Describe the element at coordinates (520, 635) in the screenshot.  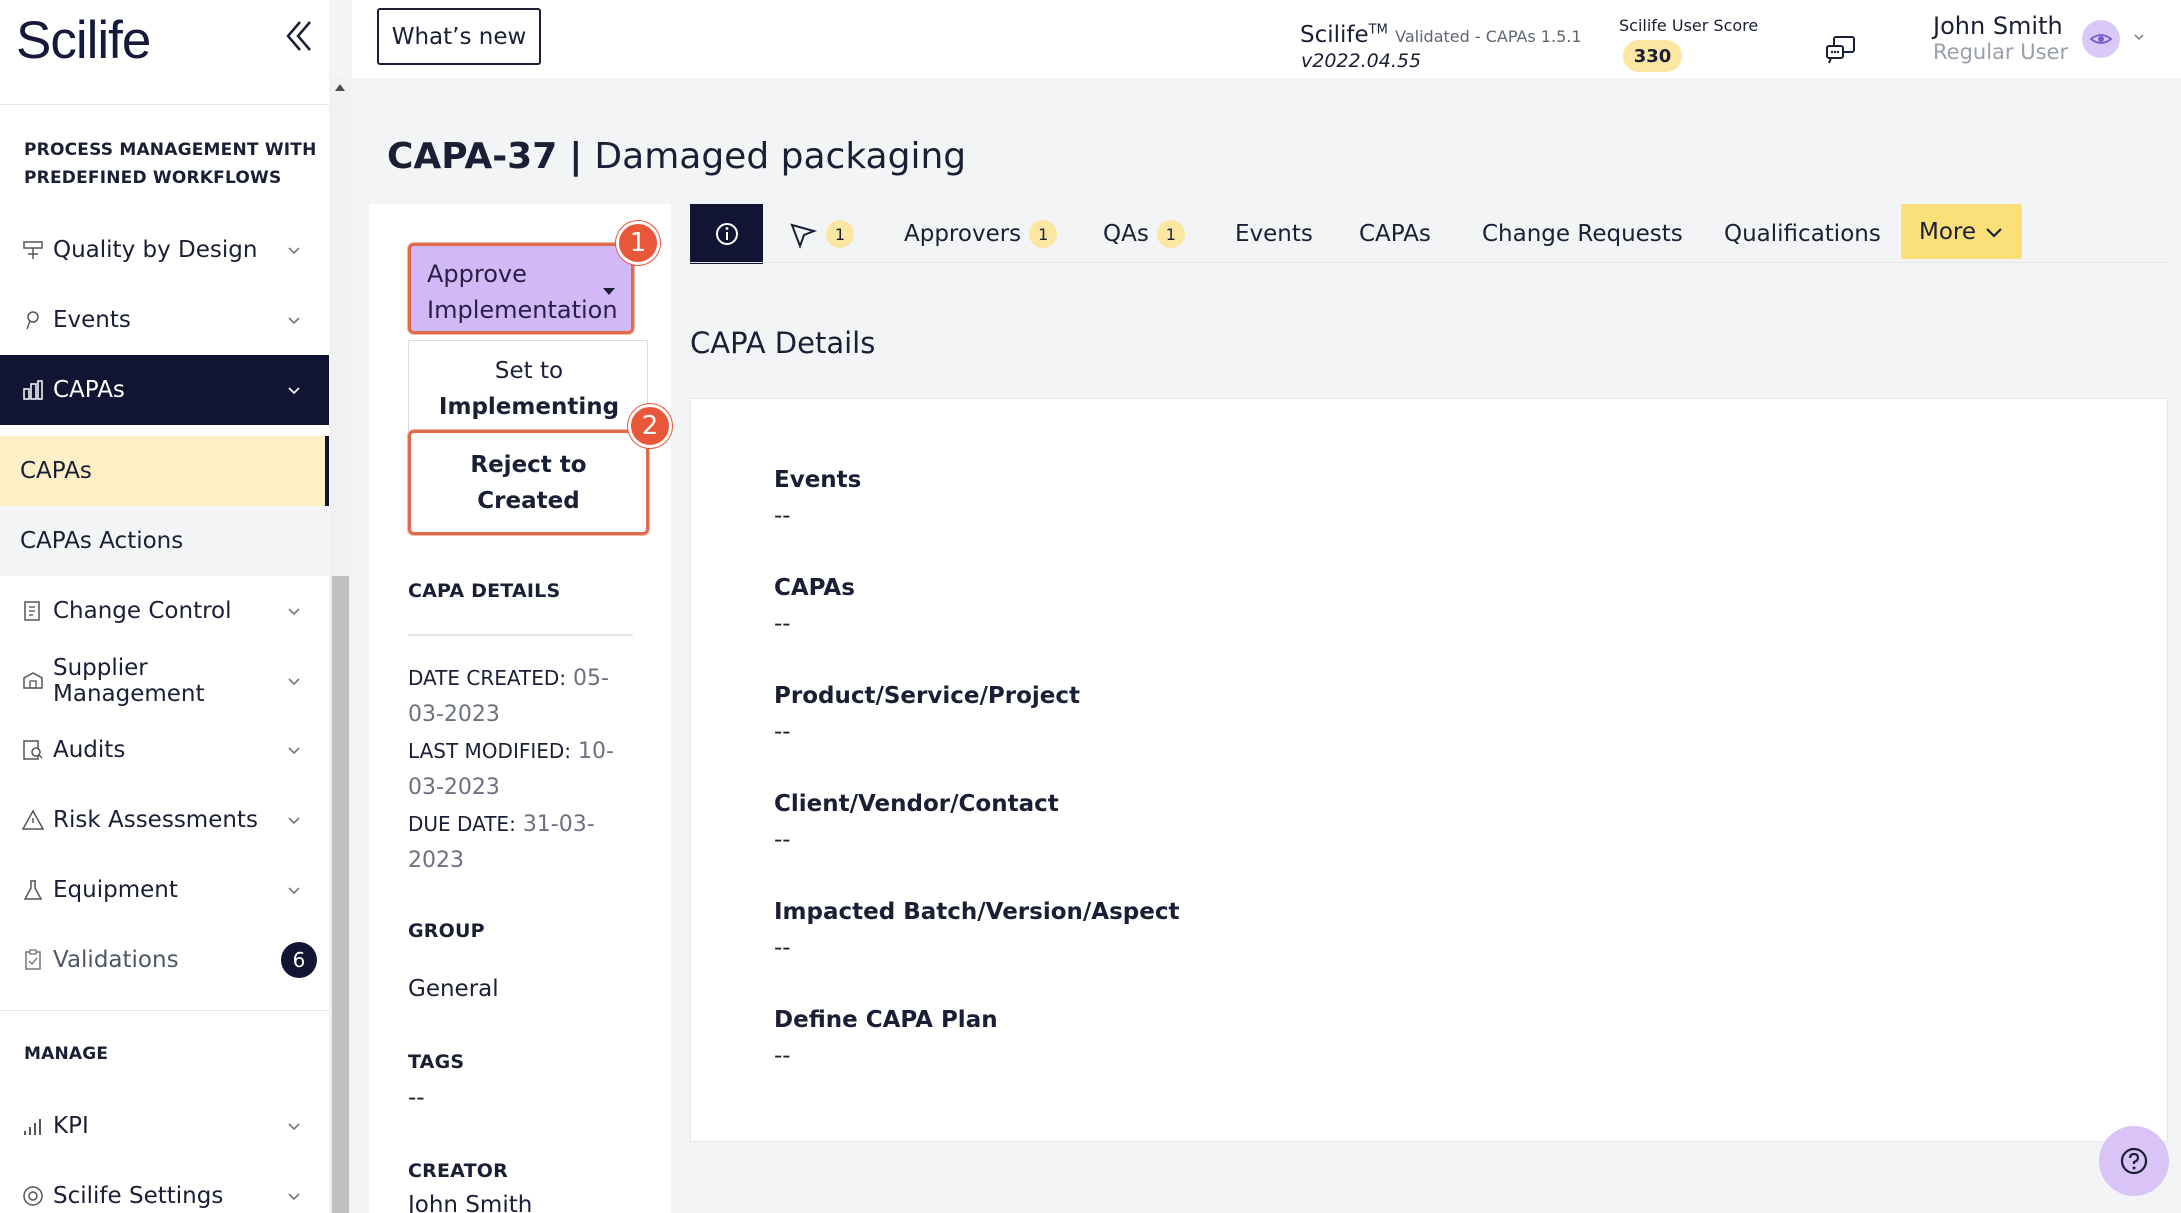
I see `panel-divider` at that location.